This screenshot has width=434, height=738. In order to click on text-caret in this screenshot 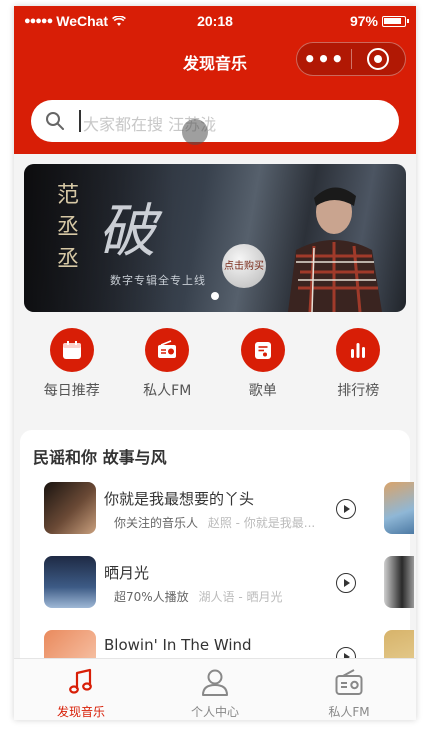, I will do `click(80, 121)`.